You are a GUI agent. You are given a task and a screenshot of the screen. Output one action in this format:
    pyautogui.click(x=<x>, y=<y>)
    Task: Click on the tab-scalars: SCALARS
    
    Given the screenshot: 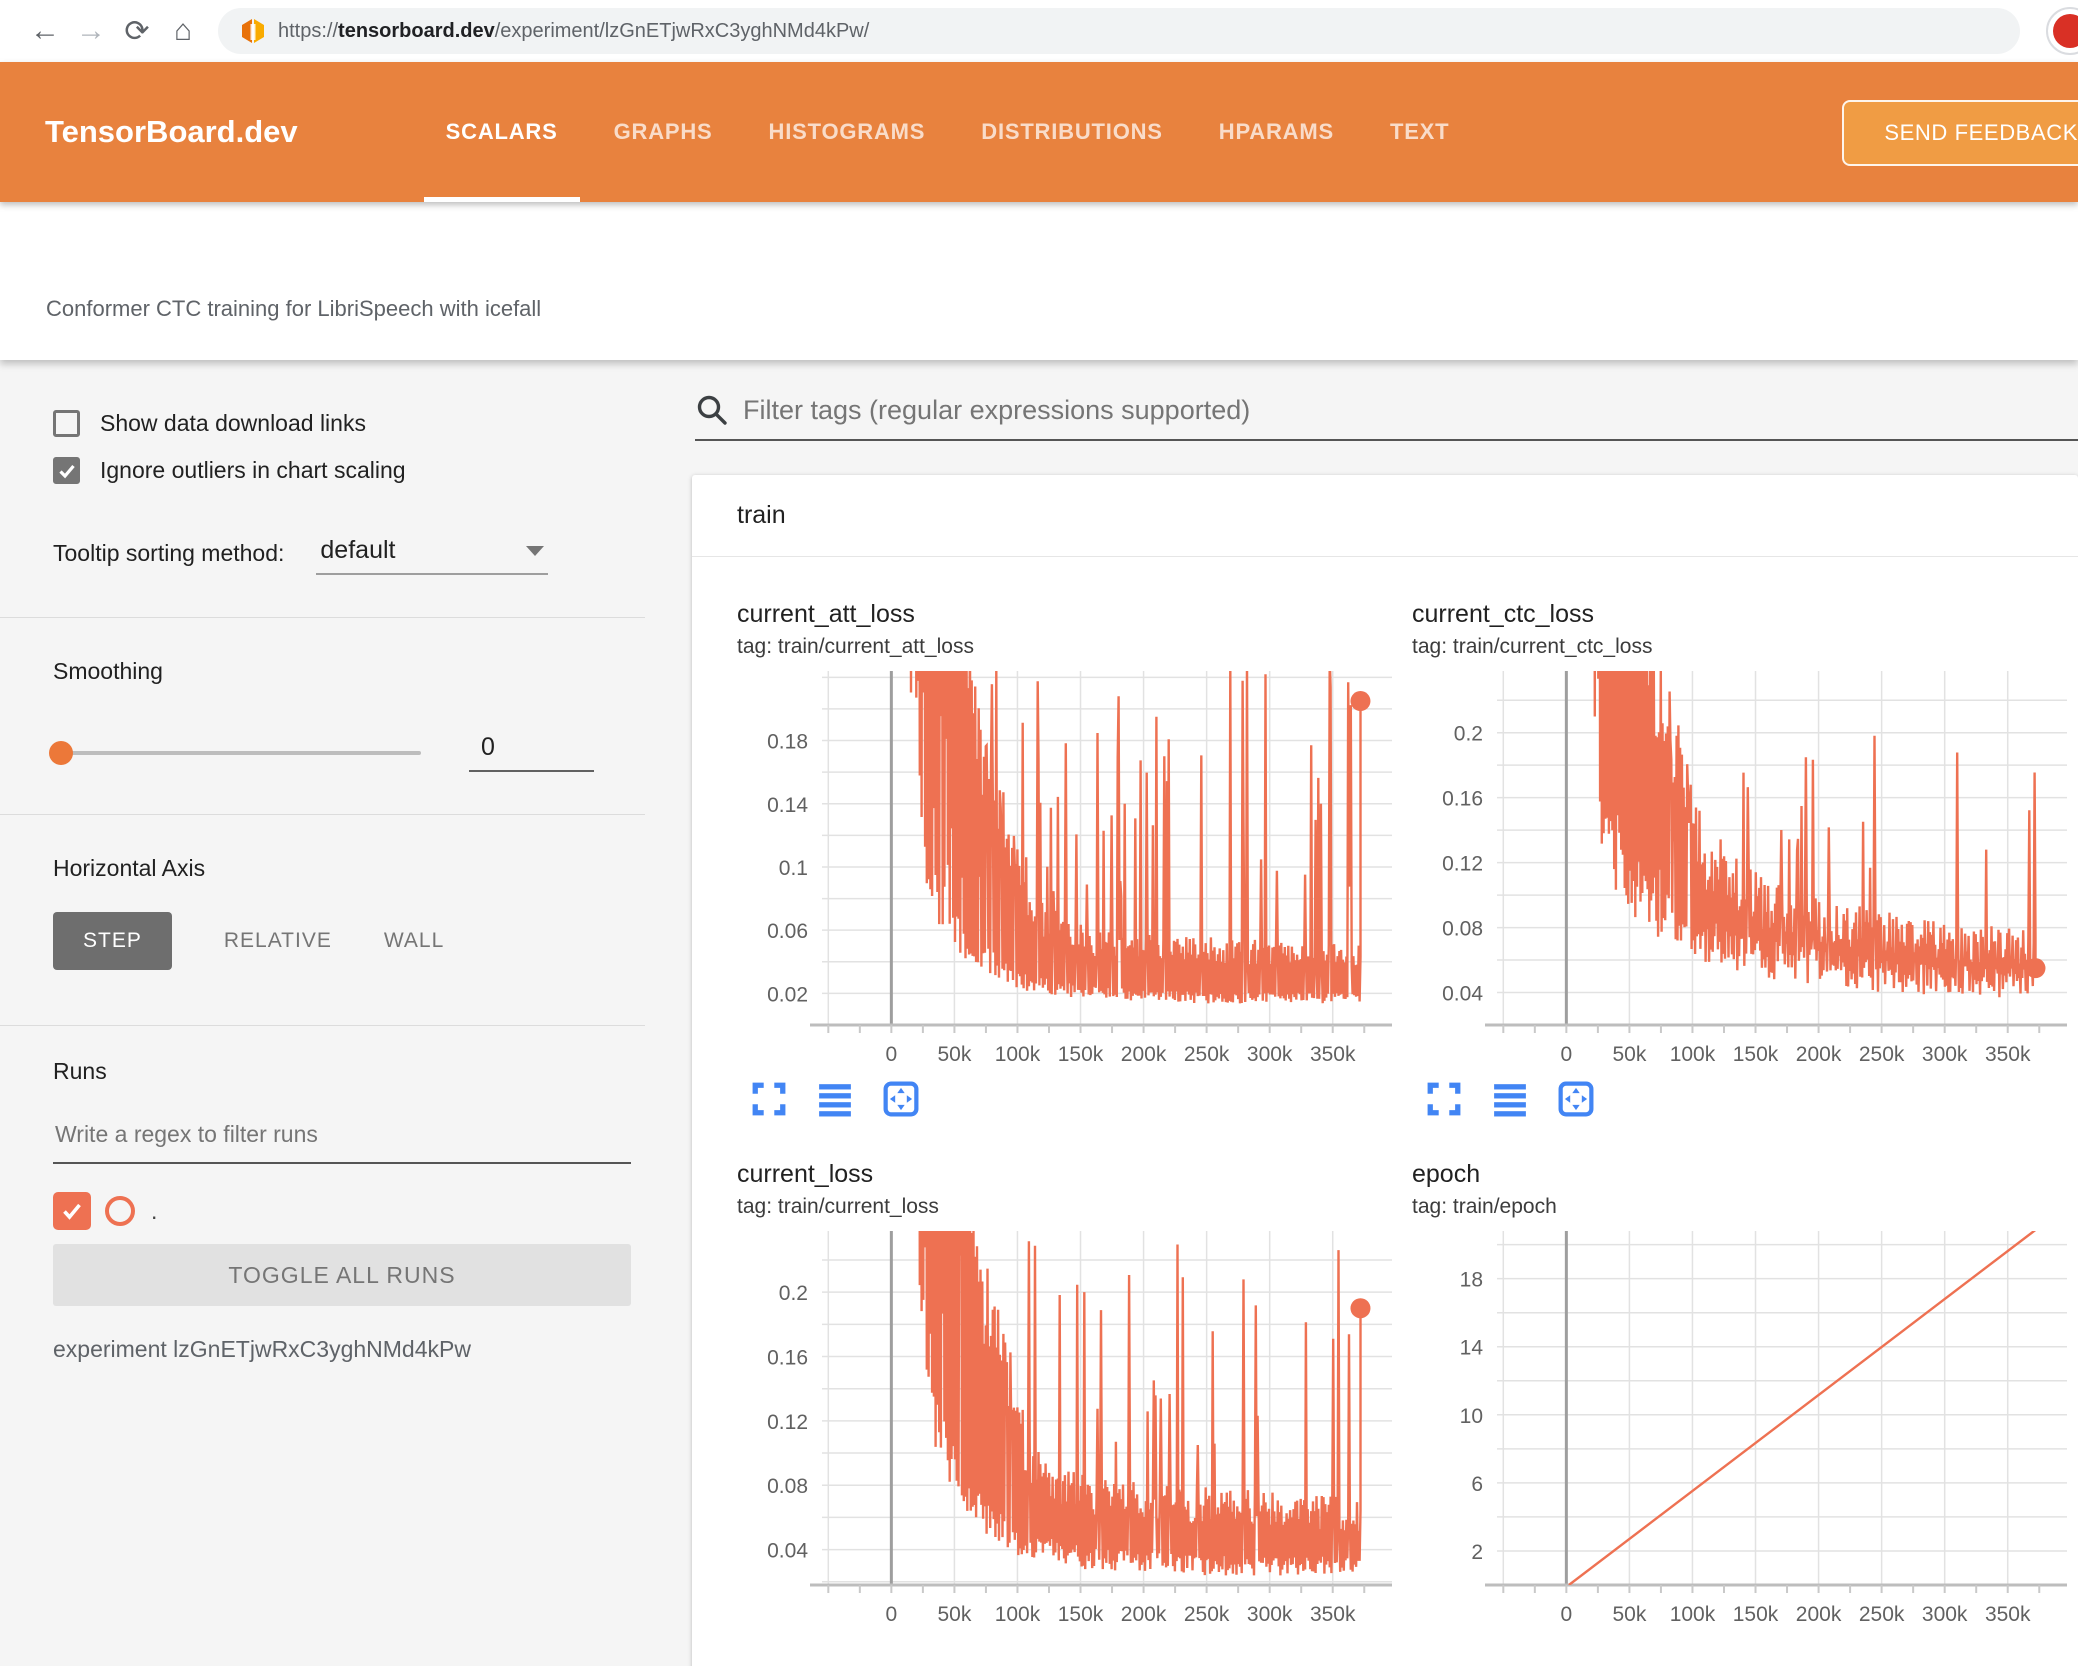 What is the action you would take?
    pyautogui.click(x=502, y=132)
    